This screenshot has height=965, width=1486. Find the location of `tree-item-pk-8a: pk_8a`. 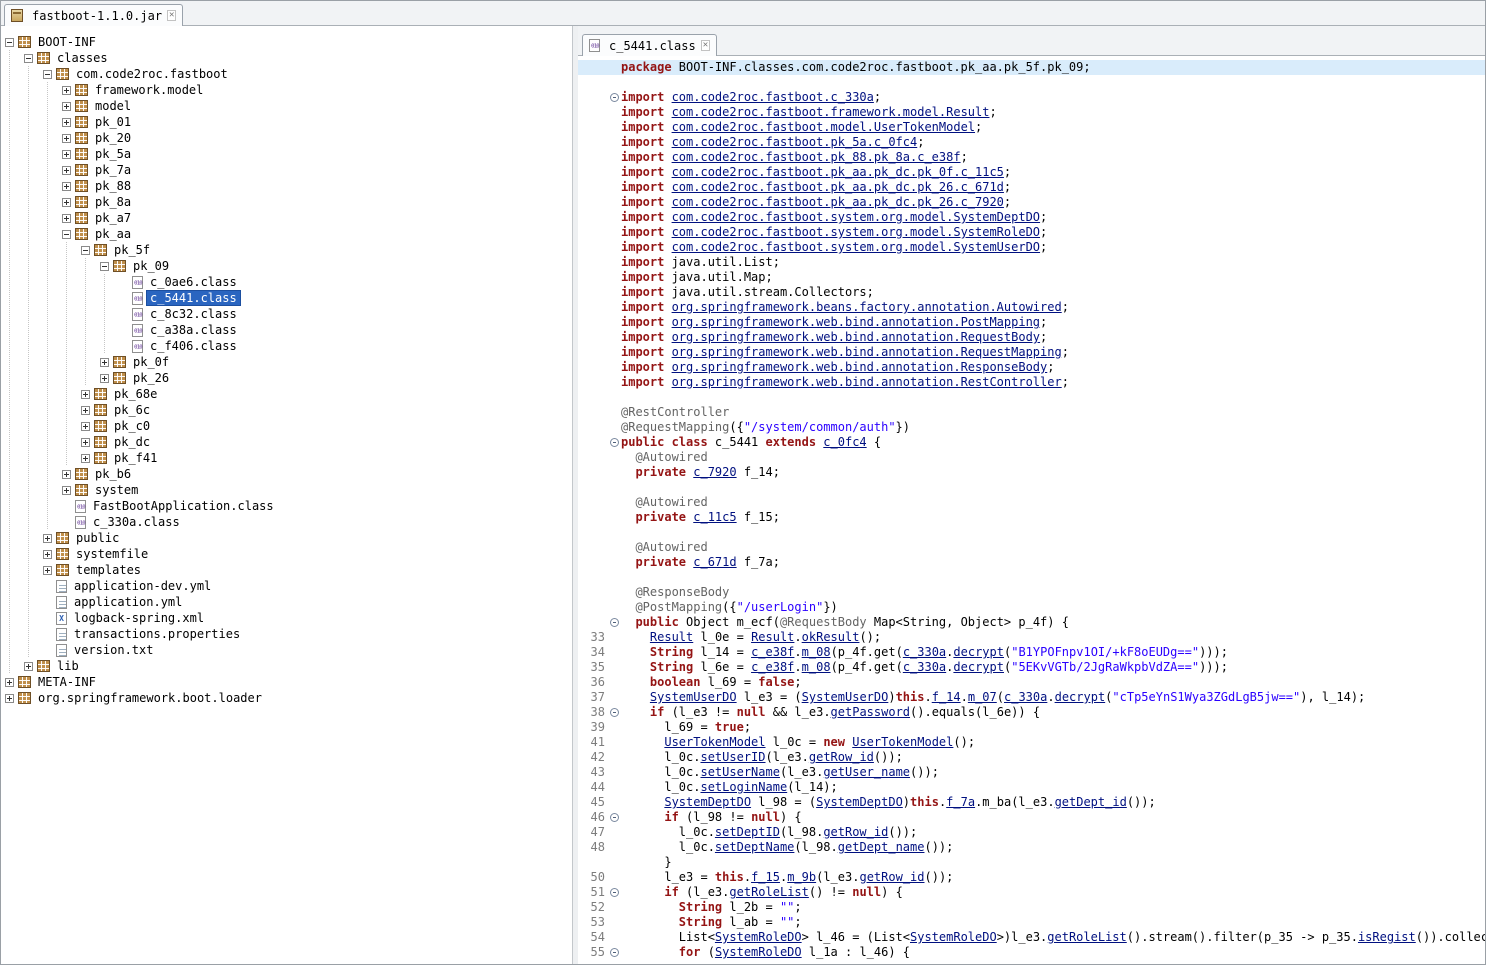

tree-item-pk-8a: pk_8a is located at coordinates (286, 202).